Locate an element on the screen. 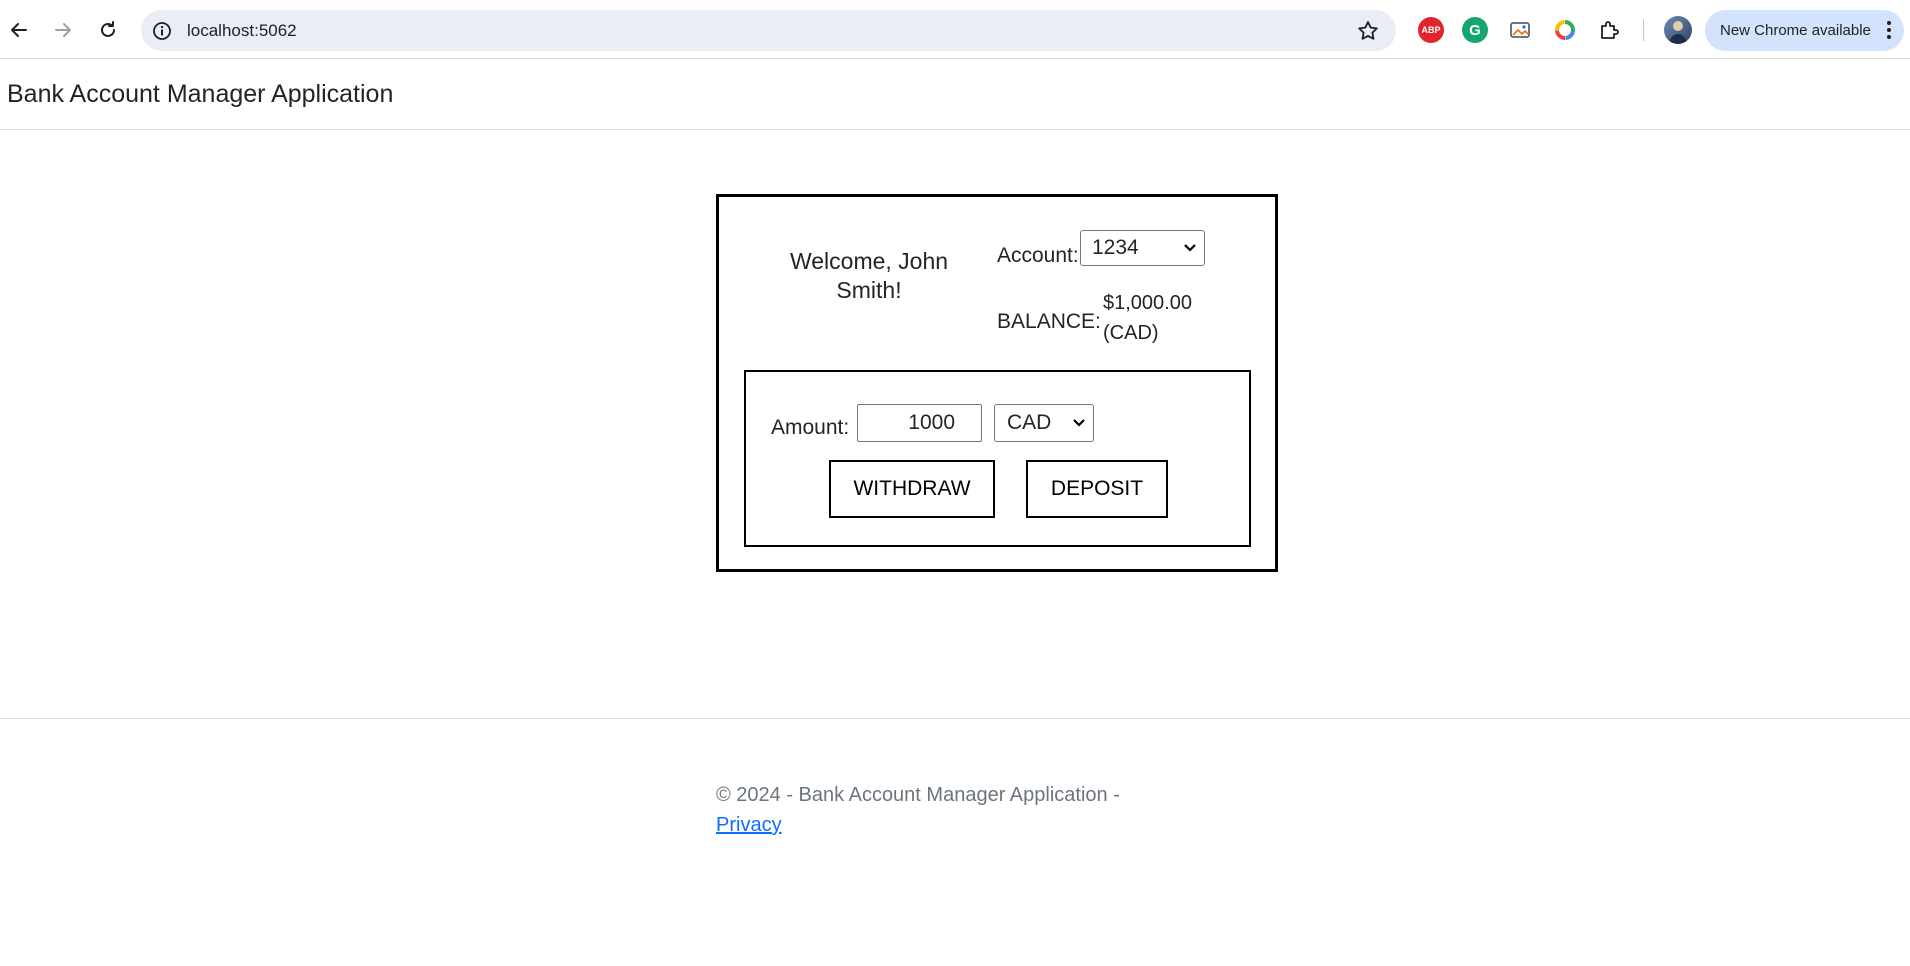 This screenshot has height=966, width=1910. site-info-icon is located at coordinates (162, 31).